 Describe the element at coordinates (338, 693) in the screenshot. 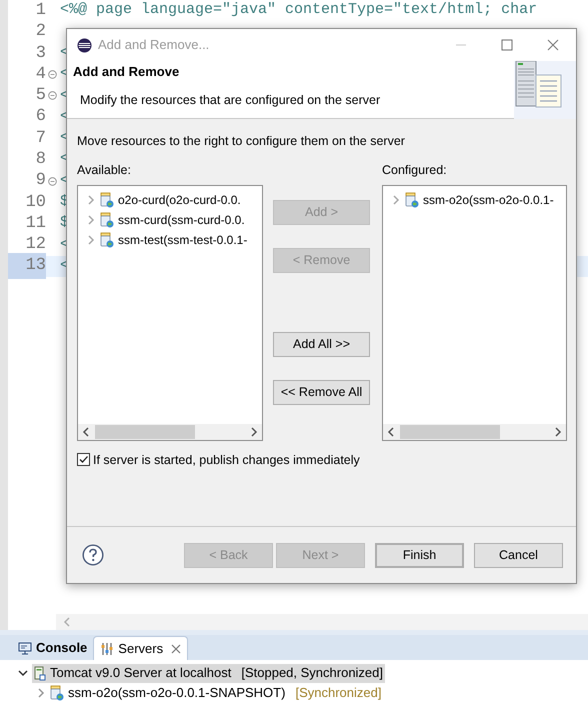

I see `sync-status: [Synchronized]` at that location.